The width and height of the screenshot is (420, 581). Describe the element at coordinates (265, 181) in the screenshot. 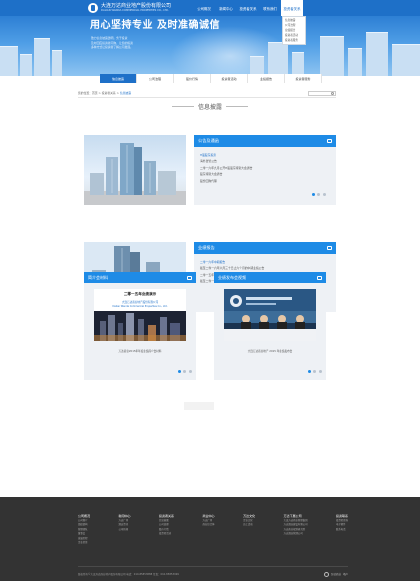

I see `list-item: 股份回购代理` at that location.